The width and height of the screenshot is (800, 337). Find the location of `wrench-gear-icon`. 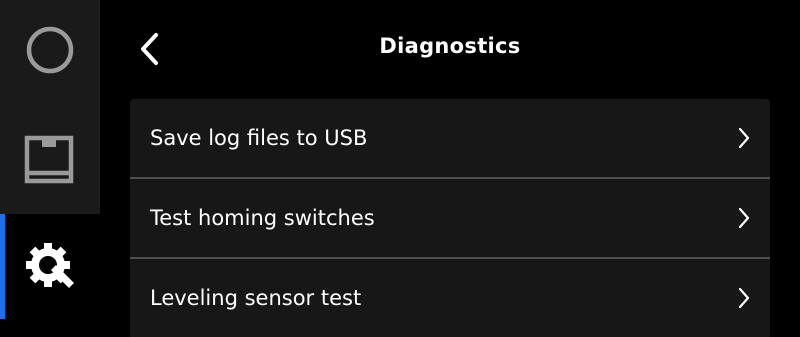

wrench-gear-icon is located at coordinates (50, 265).